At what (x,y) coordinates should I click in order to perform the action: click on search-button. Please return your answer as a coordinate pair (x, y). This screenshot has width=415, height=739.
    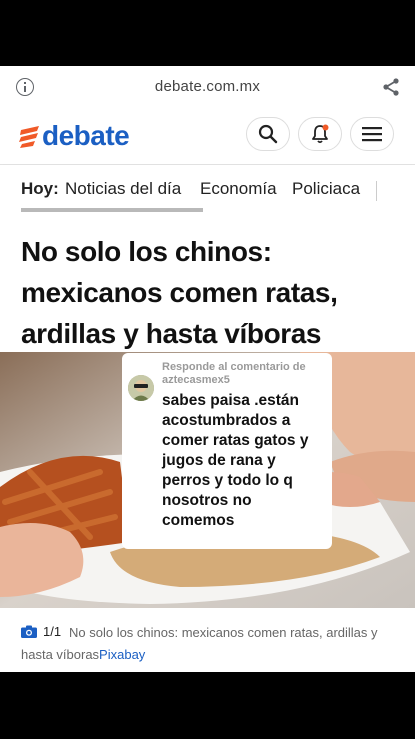
    Looking at the image, I should click on (268, 134).